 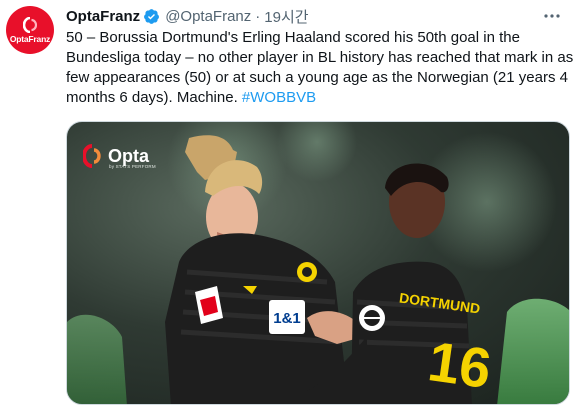 What do you see at coordinates (30, 38) in the screenshot?
I see `avatar-label: OptaFranz` at bounding box center [30, 38].